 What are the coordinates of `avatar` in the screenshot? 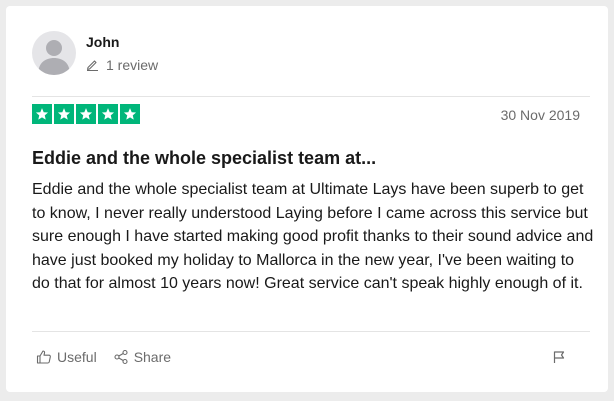 It's located at (54, 53).